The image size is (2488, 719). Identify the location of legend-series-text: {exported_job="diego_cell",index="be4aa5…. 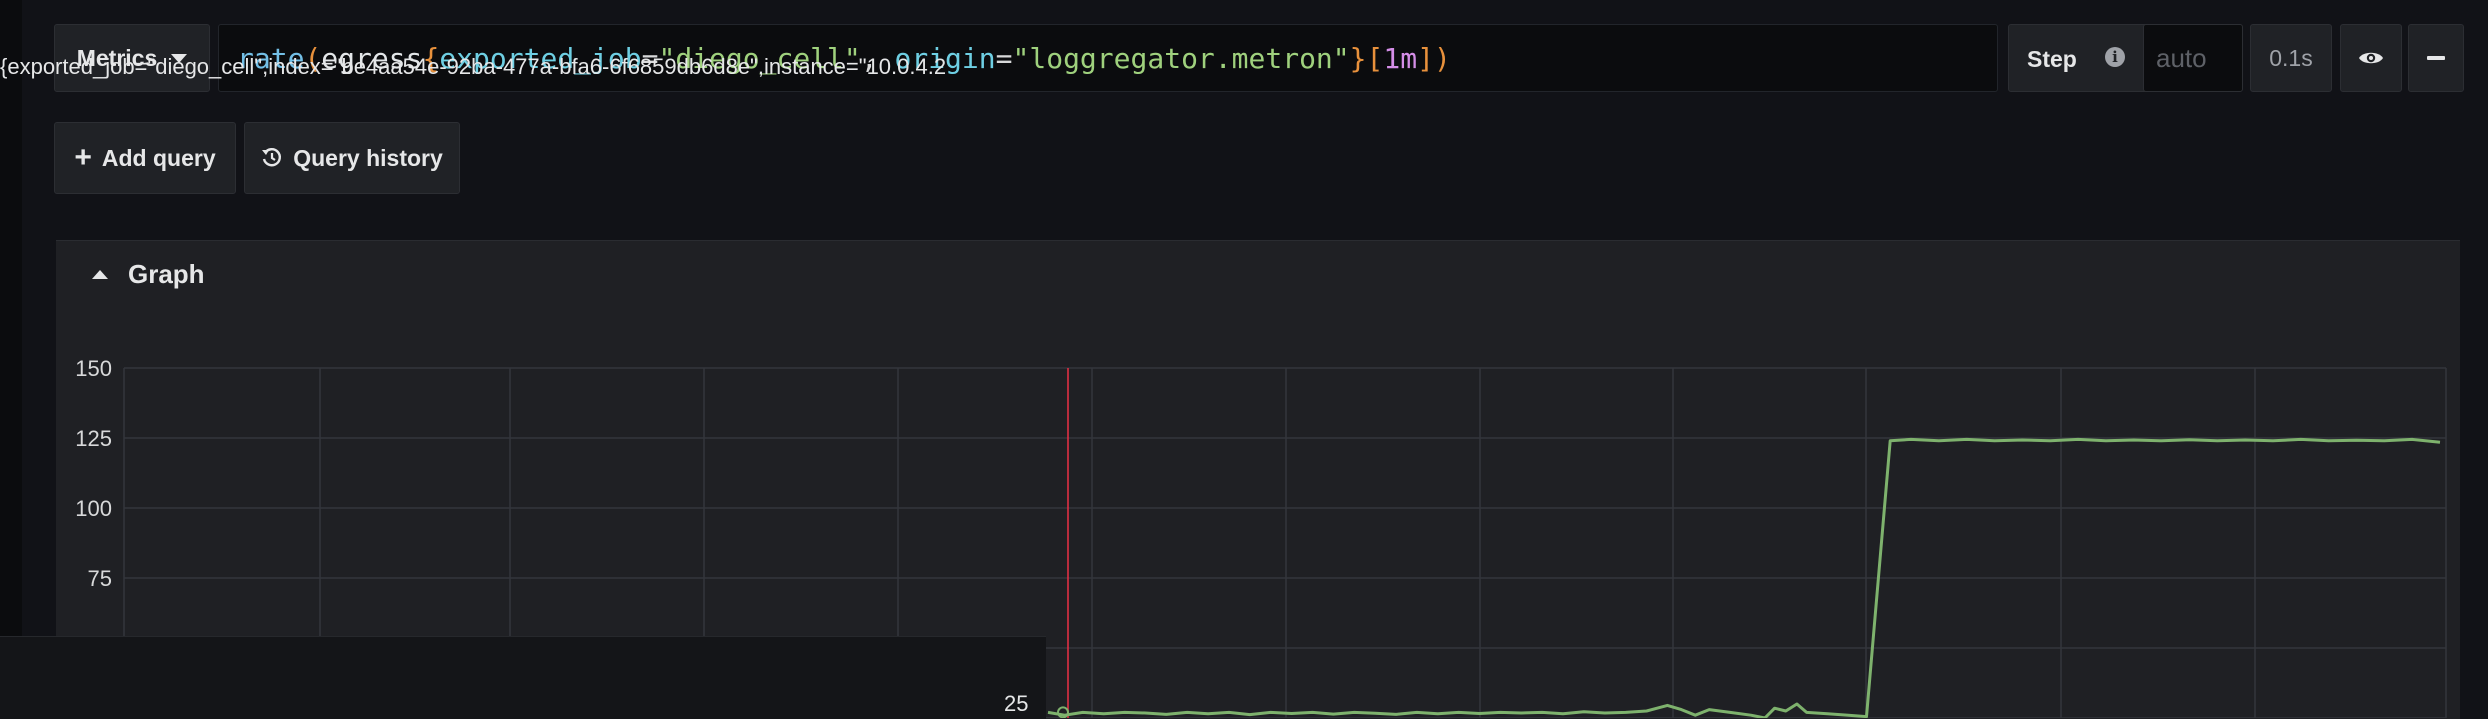
(473, 66).